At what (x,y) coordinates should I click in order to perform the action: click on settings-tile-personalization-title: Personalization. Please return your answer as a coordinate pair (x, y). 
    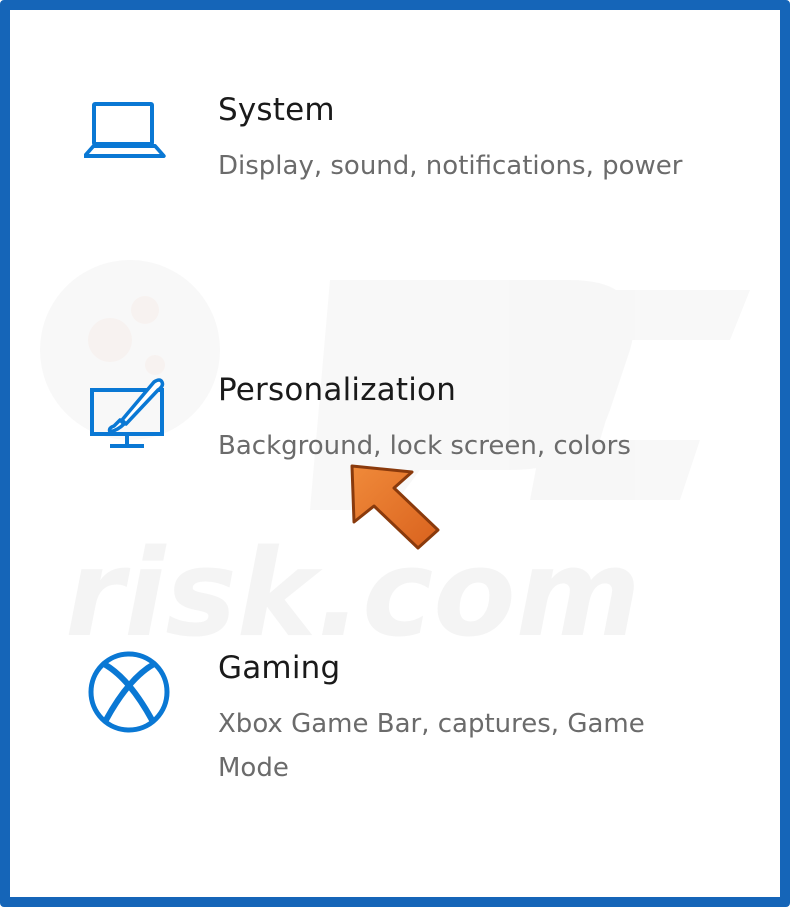
    Looking at the image, I should click on (337, 390).